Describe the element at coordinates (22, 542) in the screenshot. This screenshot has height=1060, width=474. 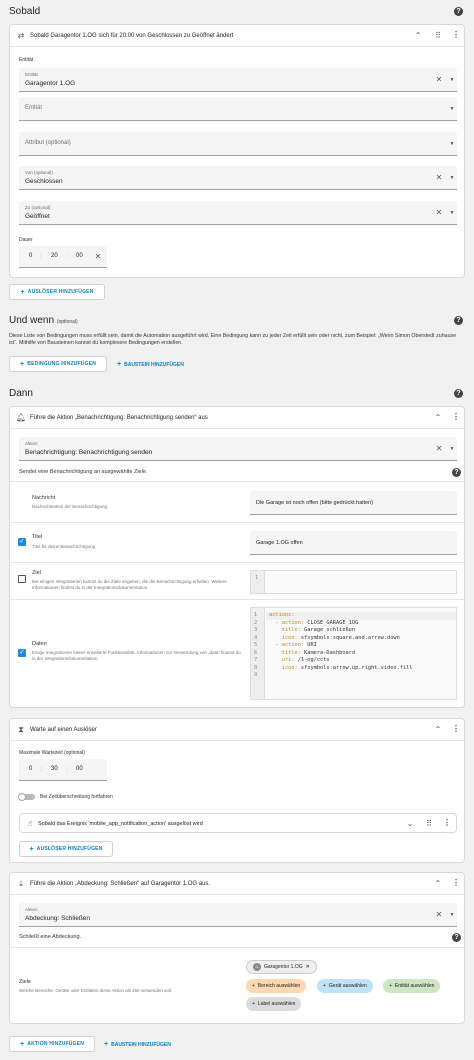
I see `title-checkbox: ✓` at that location.